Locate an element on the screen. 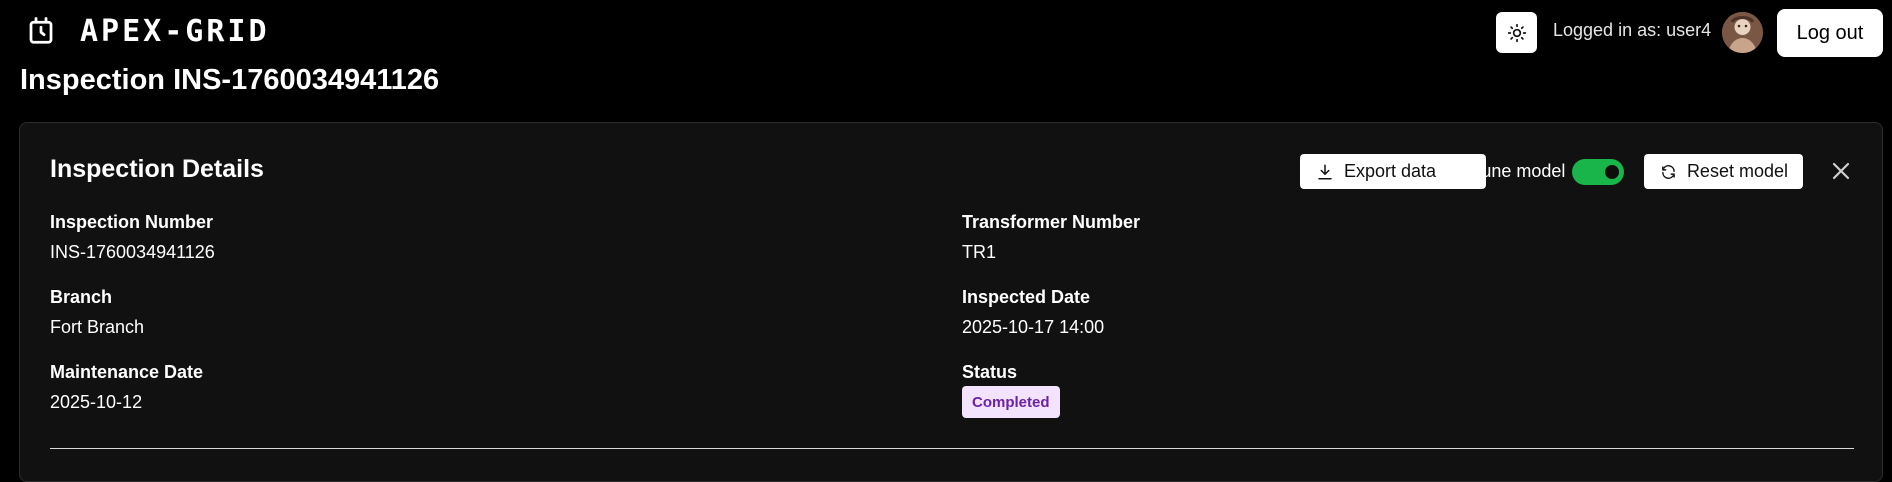  top-bar: APEX-GRID Logged in as: user4 Log out is located at coordinates (946, 31).